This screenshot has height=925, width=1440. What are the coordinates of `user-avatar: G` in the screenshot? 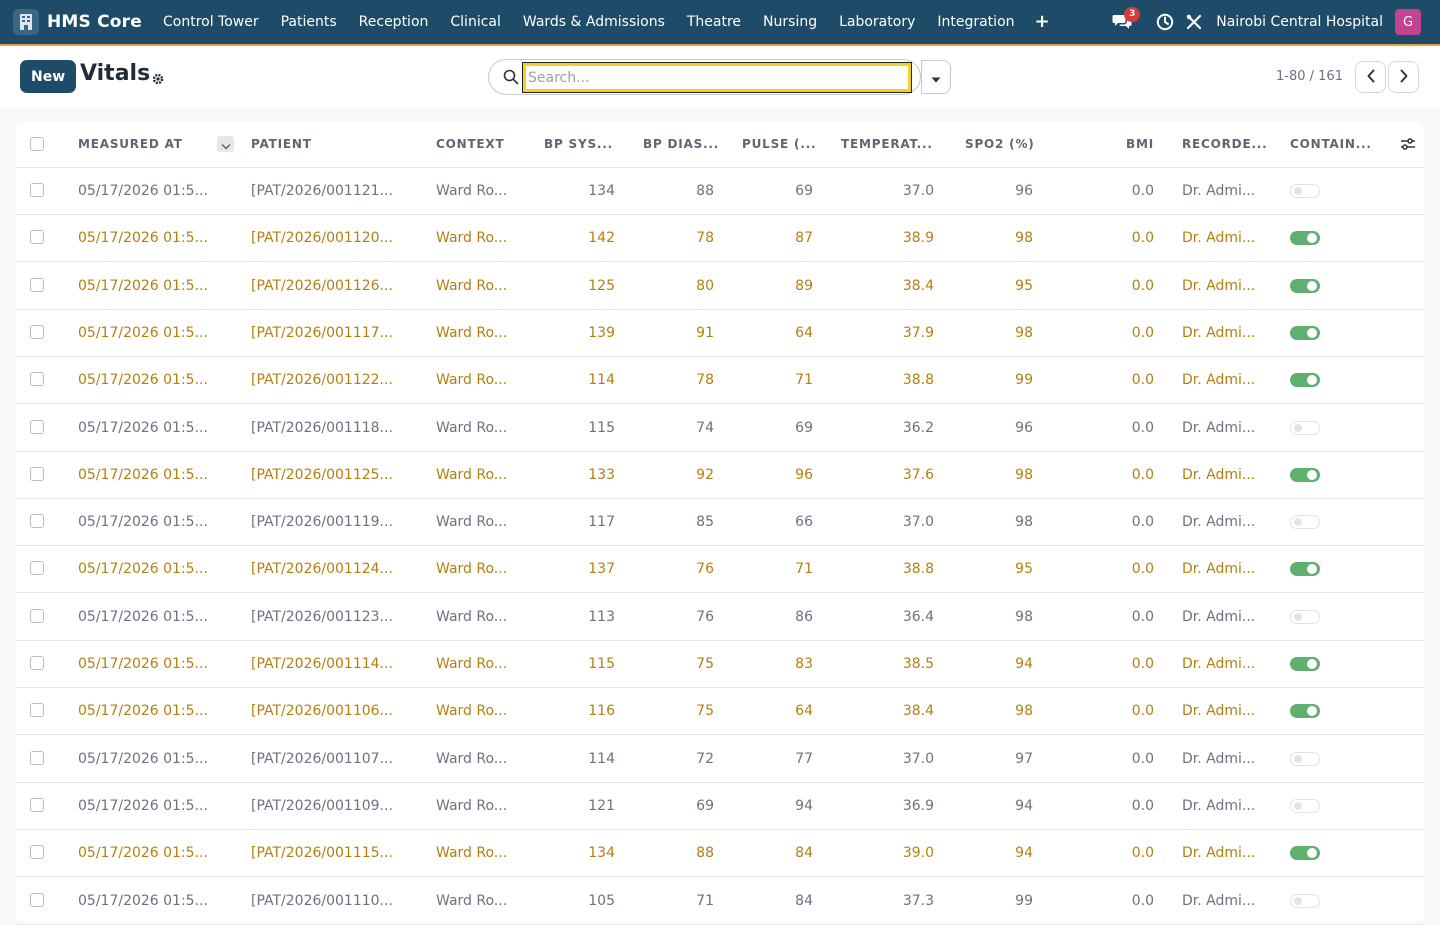 It's located at (1408, 22).